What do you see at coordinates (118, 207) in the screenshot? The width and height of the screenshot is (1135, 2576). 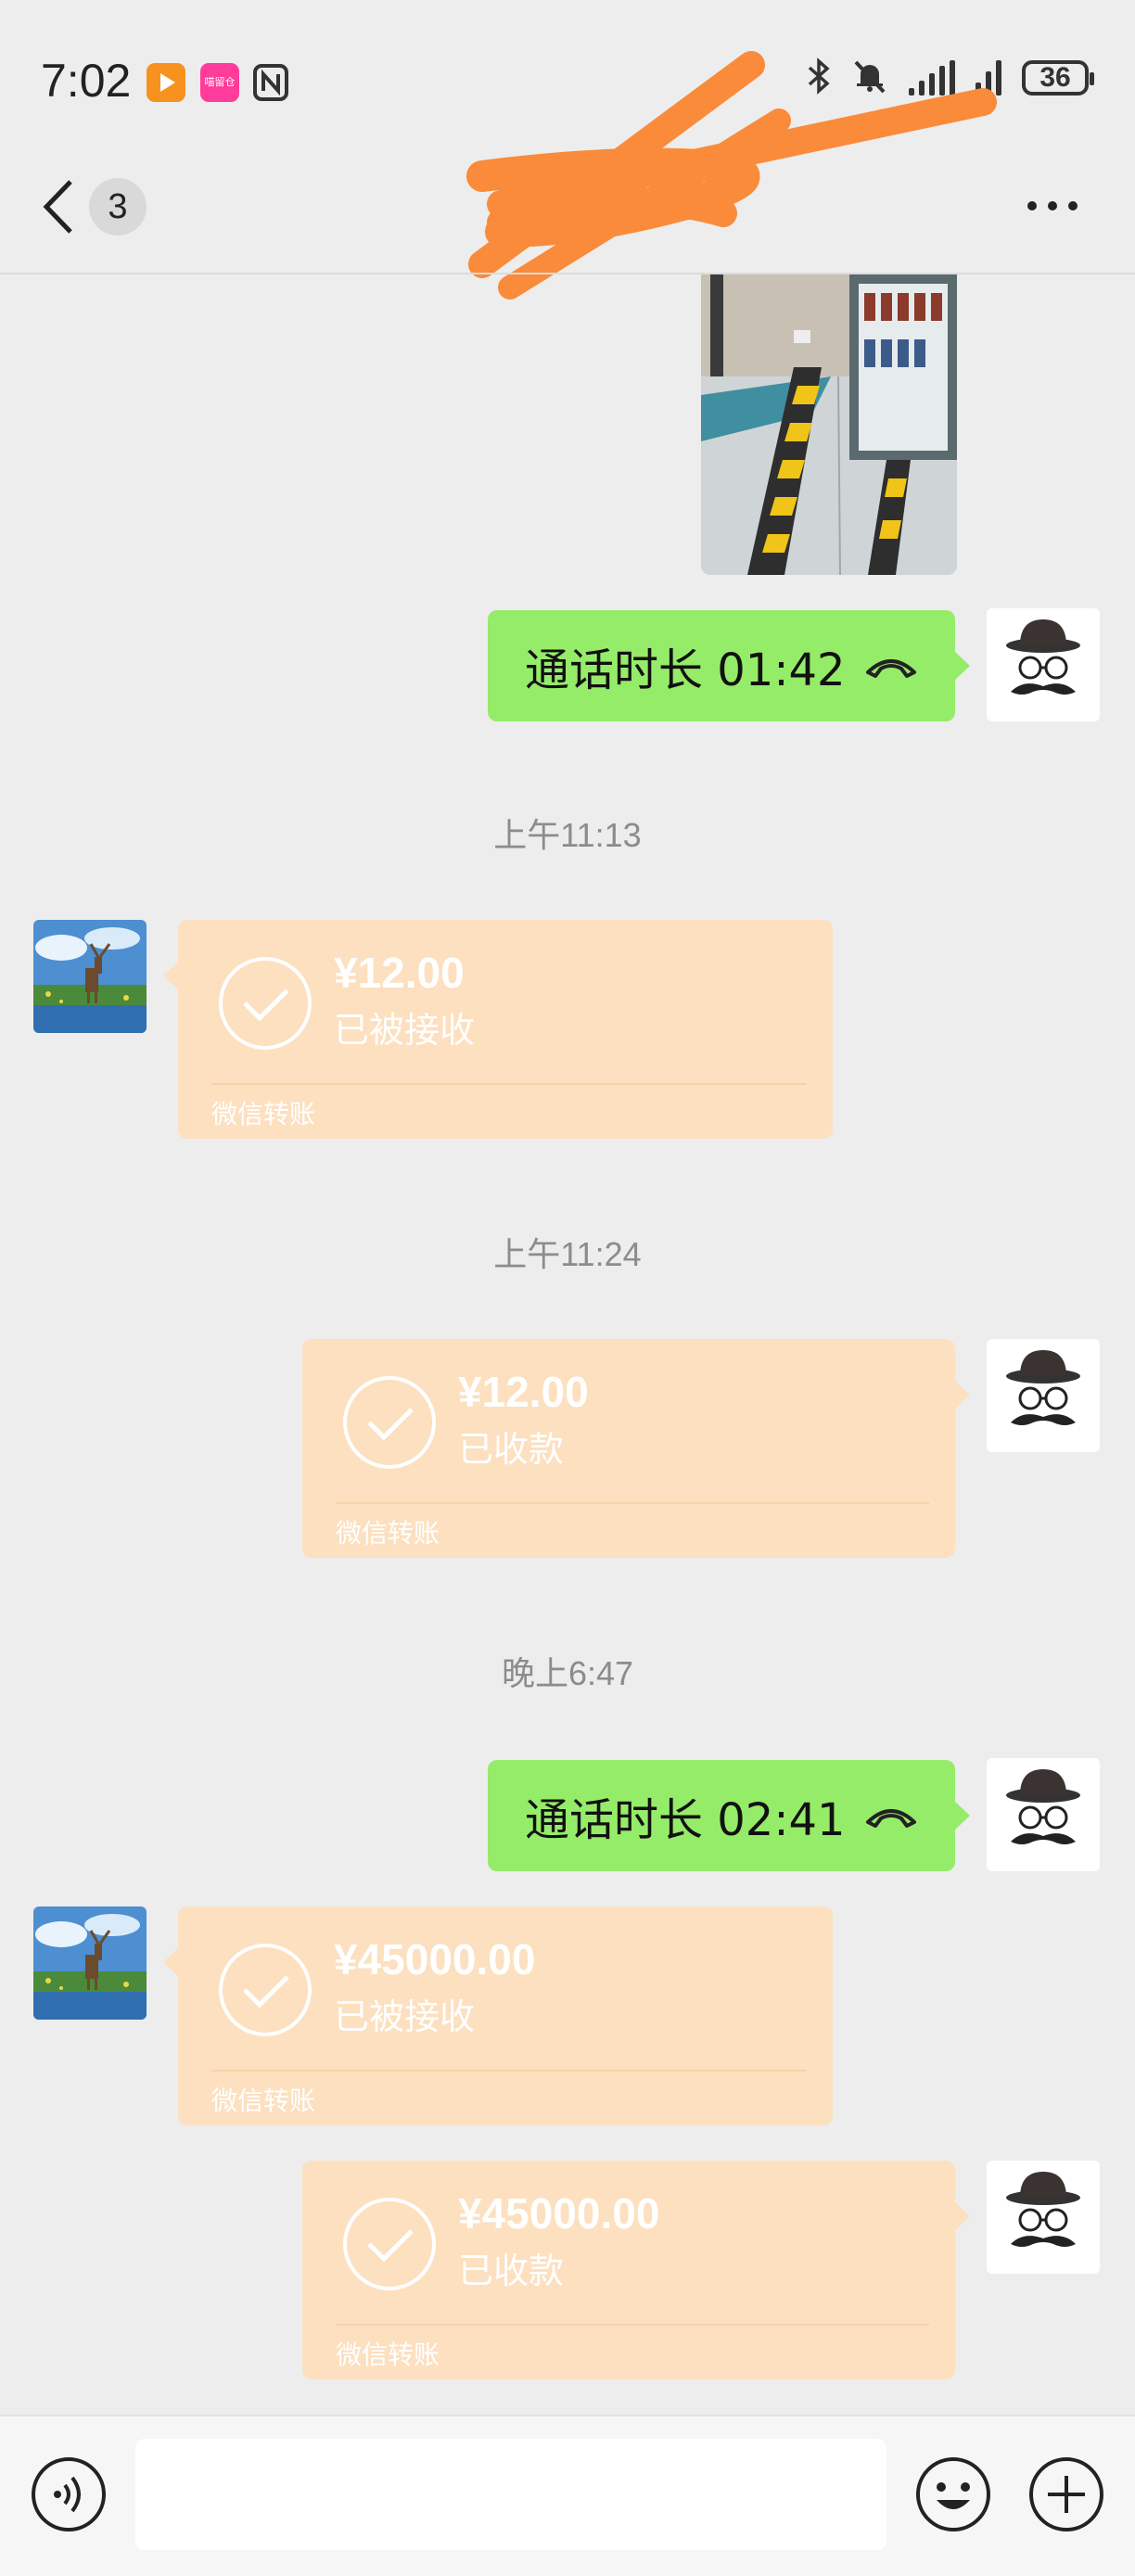 I see `unread-count-badge: 3` at bounding box center [118, 207].